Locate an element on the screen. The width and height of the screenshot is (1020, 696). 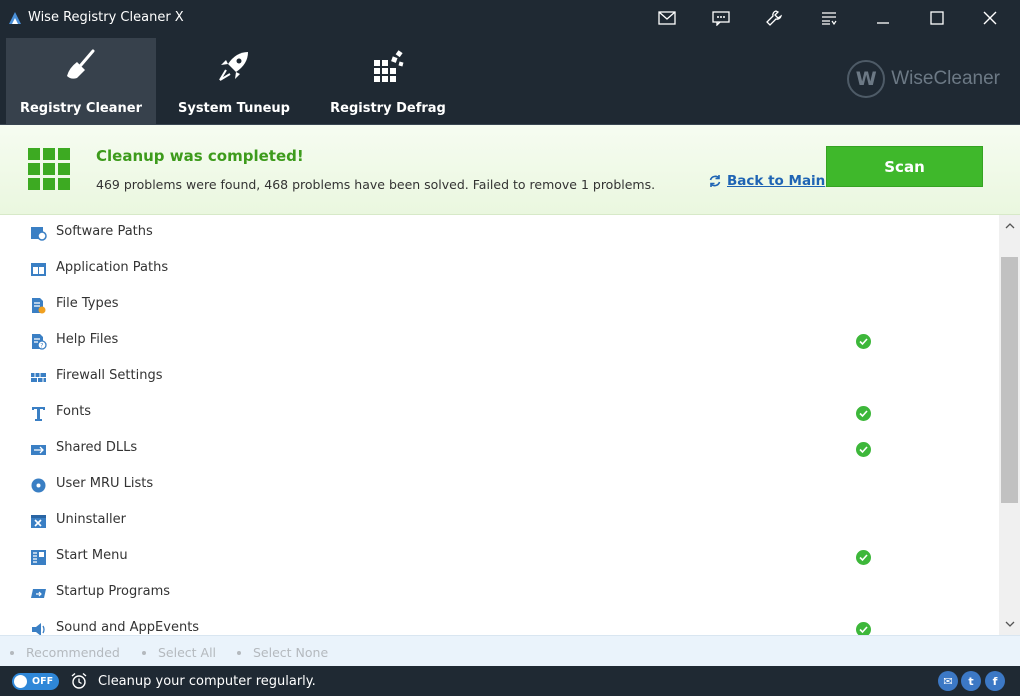
minimize-icon is located at coordinates (883, 18).